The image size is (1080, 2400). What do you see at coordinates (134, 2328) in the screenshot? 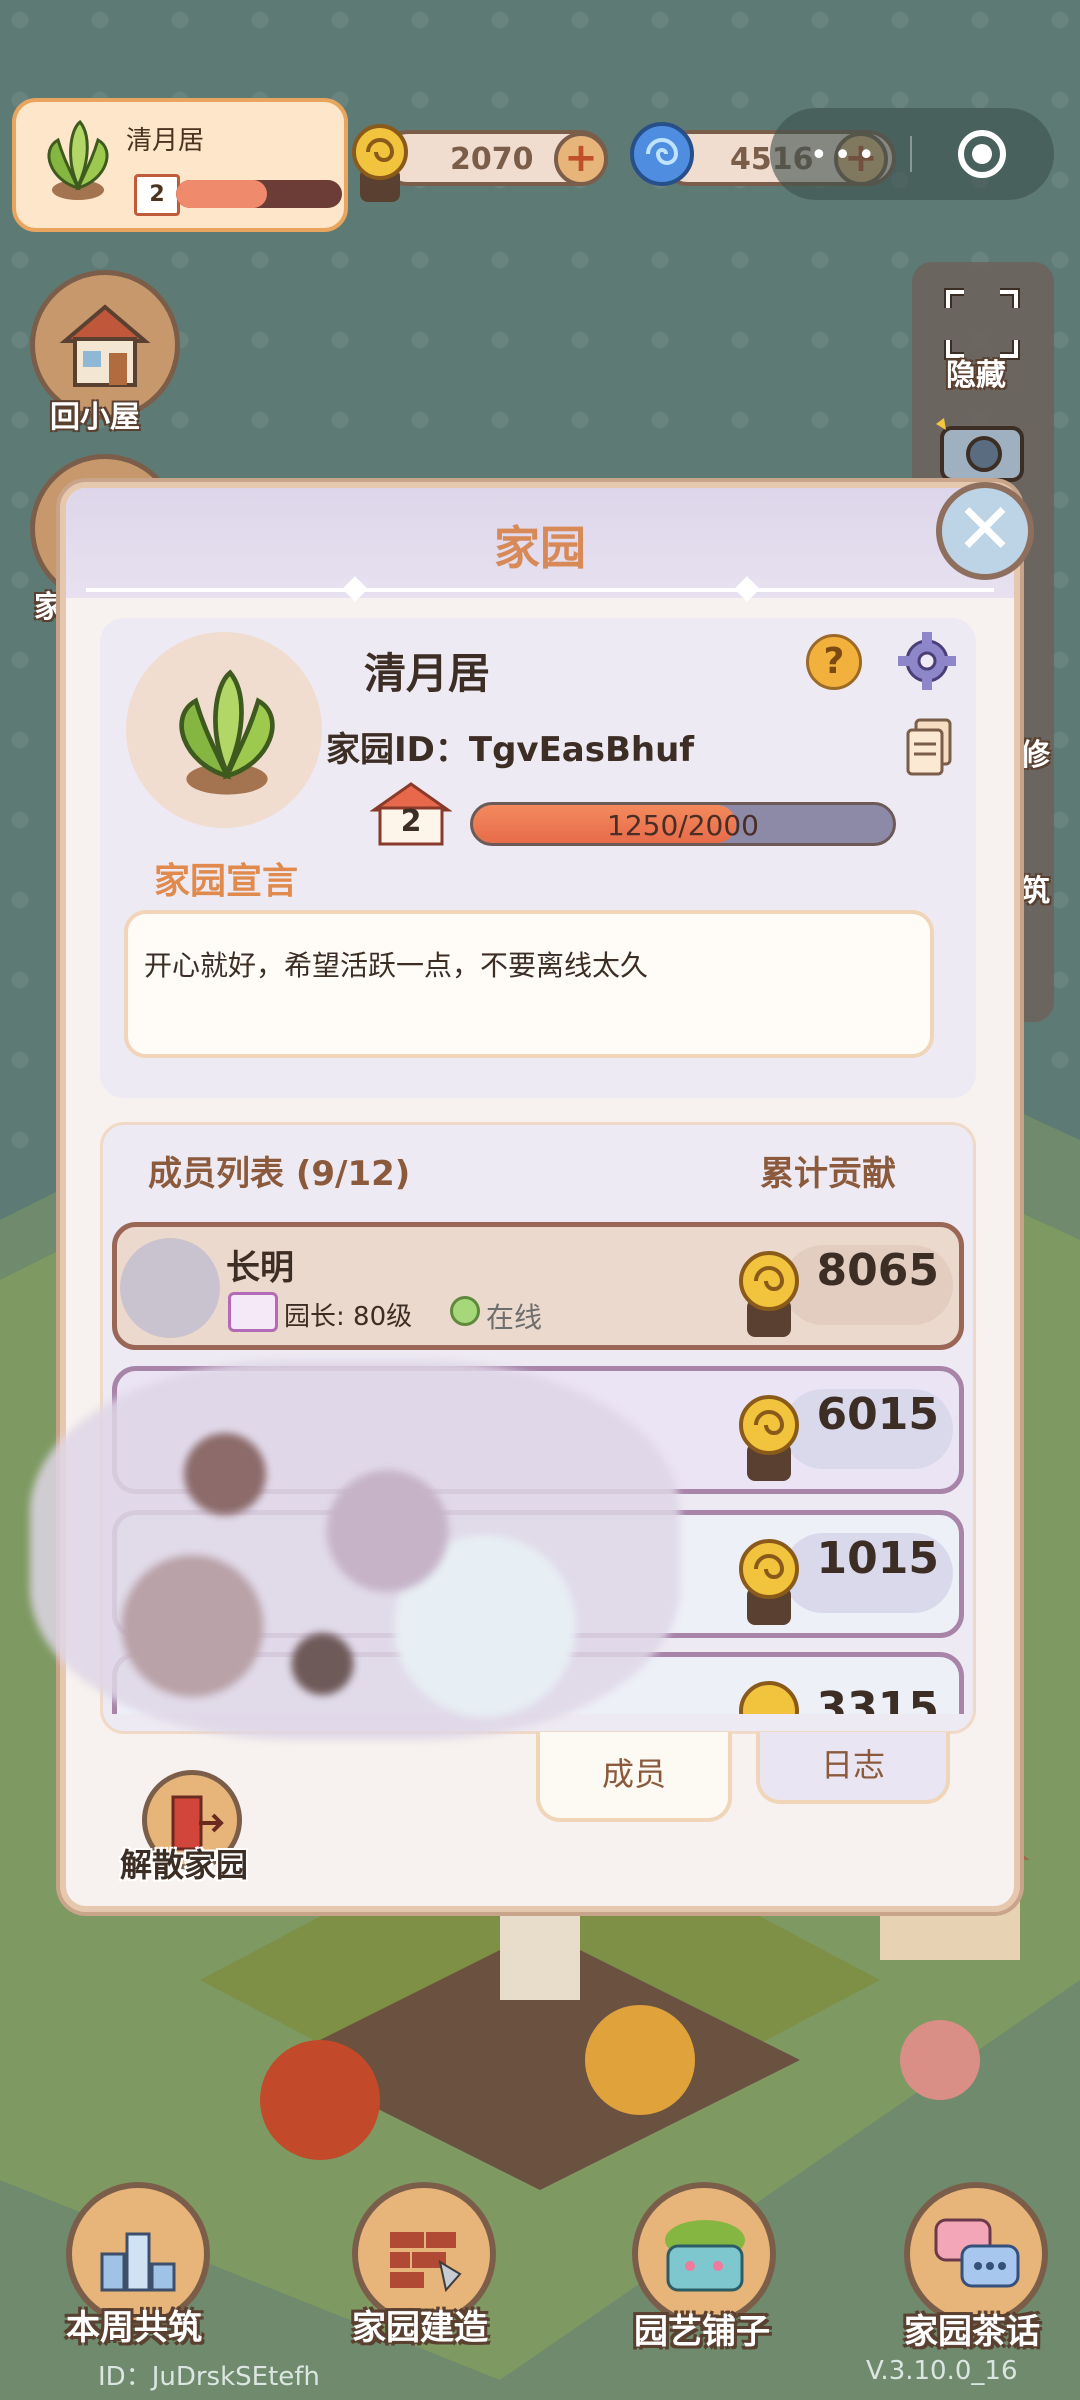
I see `weekly-build-label: 本周共筑` at bounding box center [134, 2328].